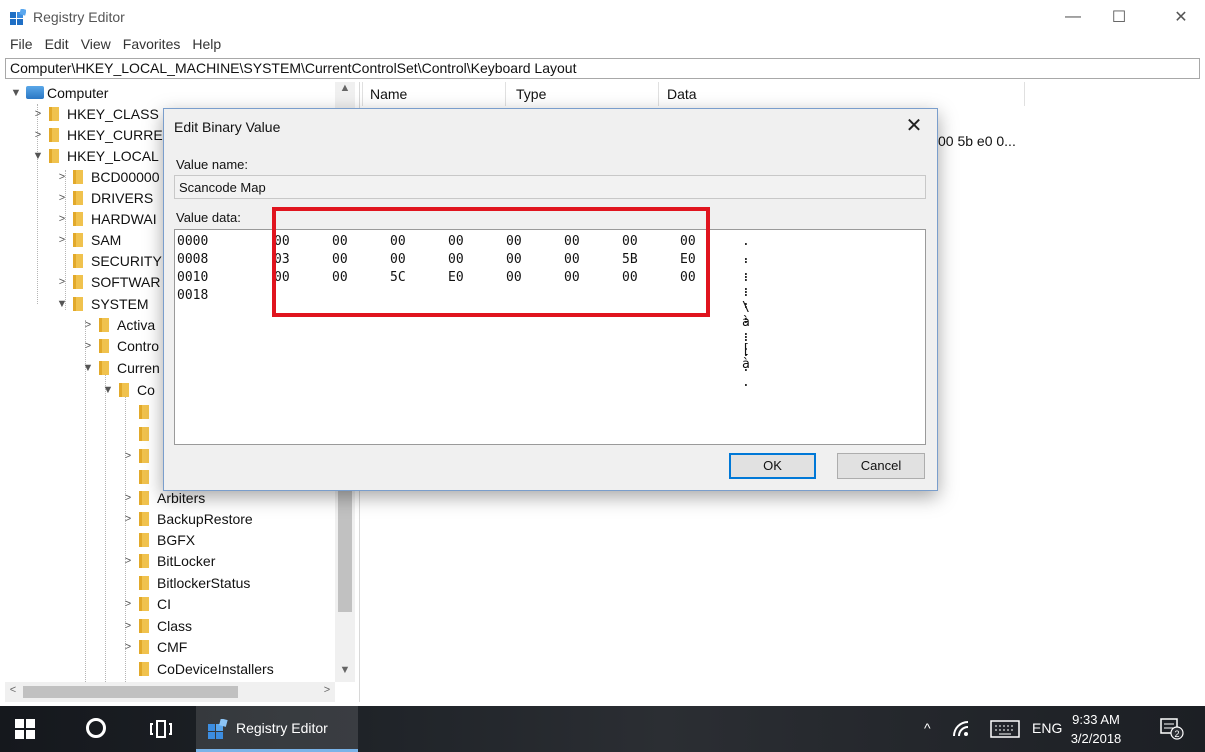  I want to click on value-name-field: Scancode Map, so click(550, 187).